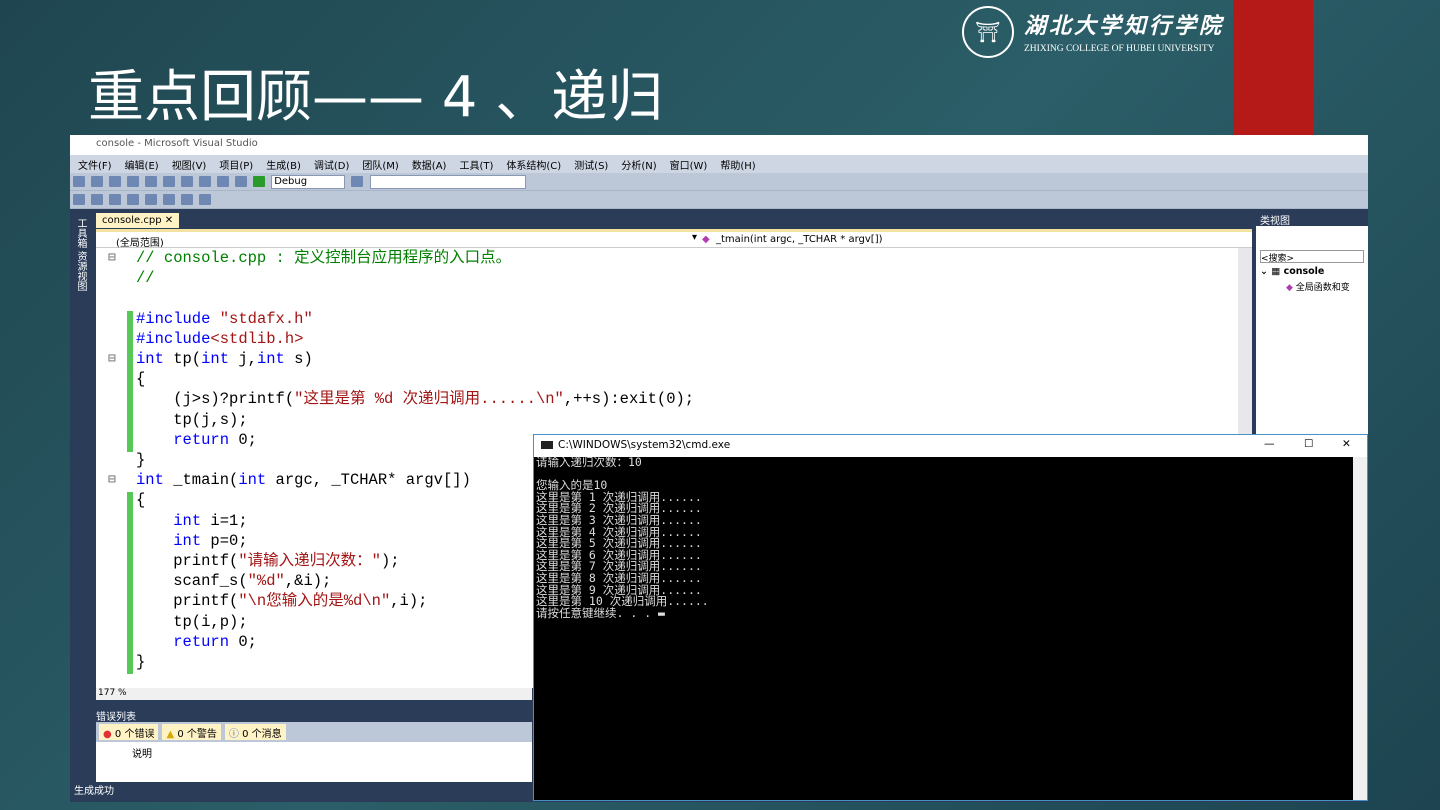  Describe the element at coordinates (192, 419) in the screenshot. I see `code-line: tp(j,s);` at that location.